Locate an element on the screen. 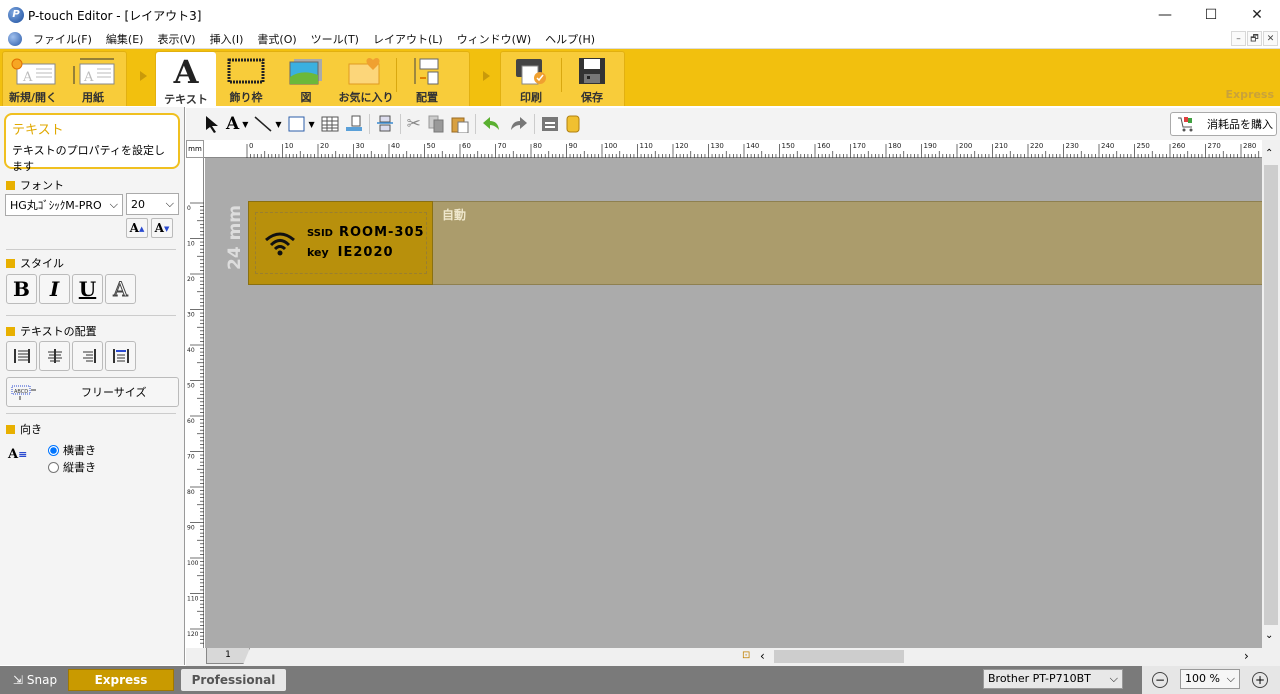  align-left-icon is located at coordinates (21, 356).